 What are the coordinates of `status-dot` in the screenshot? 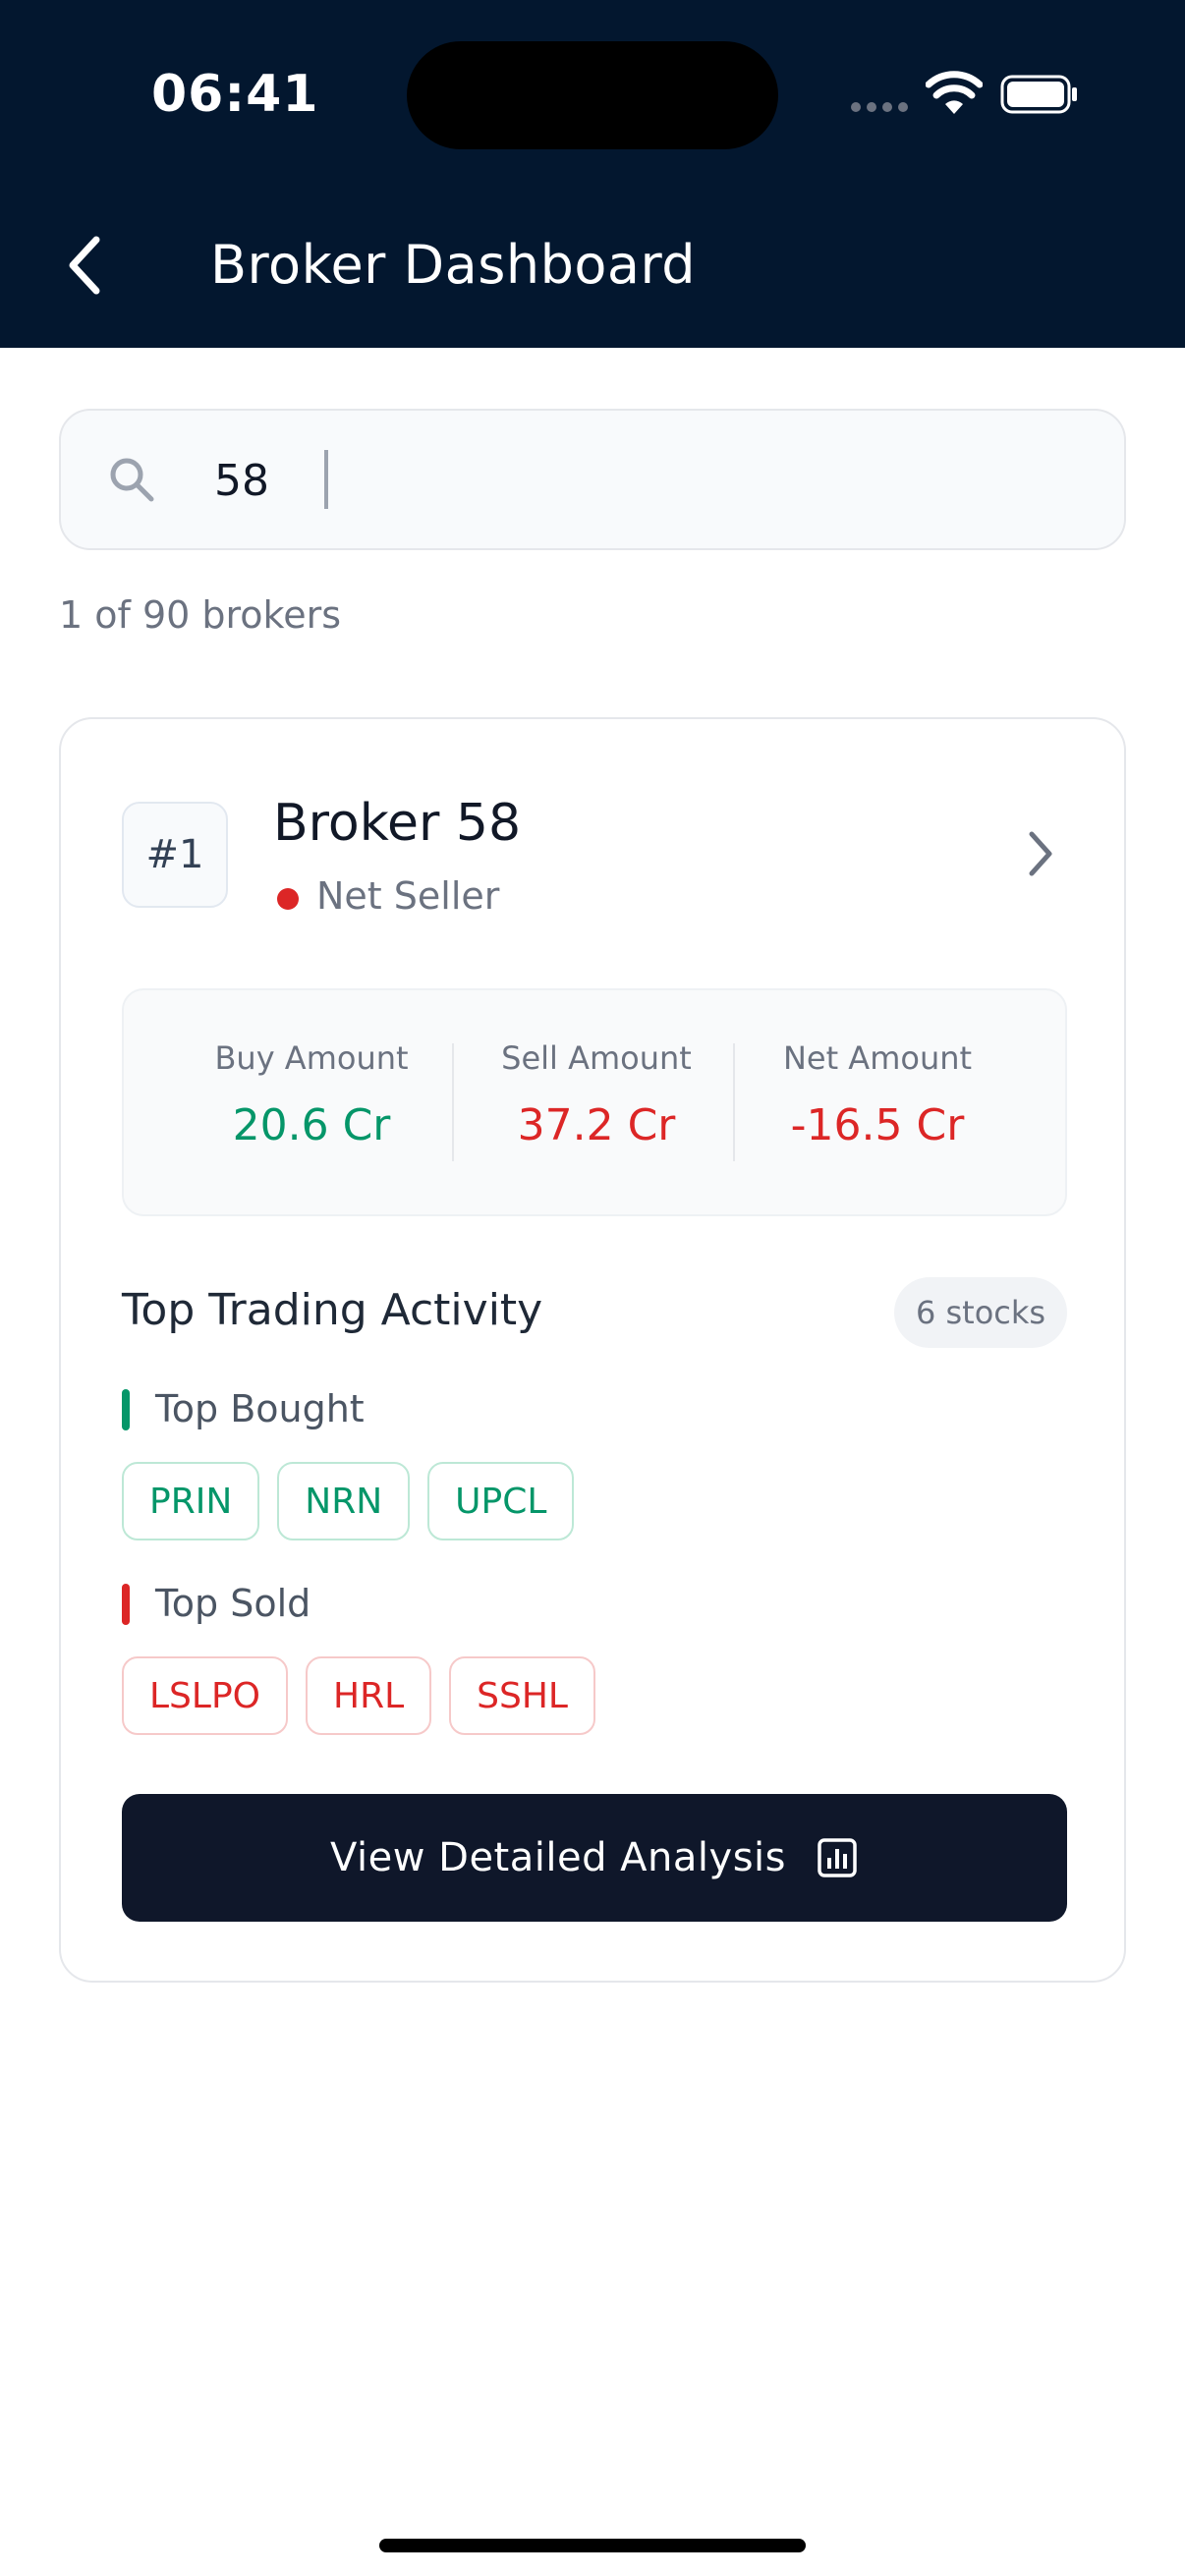 It's located at (288, 899).